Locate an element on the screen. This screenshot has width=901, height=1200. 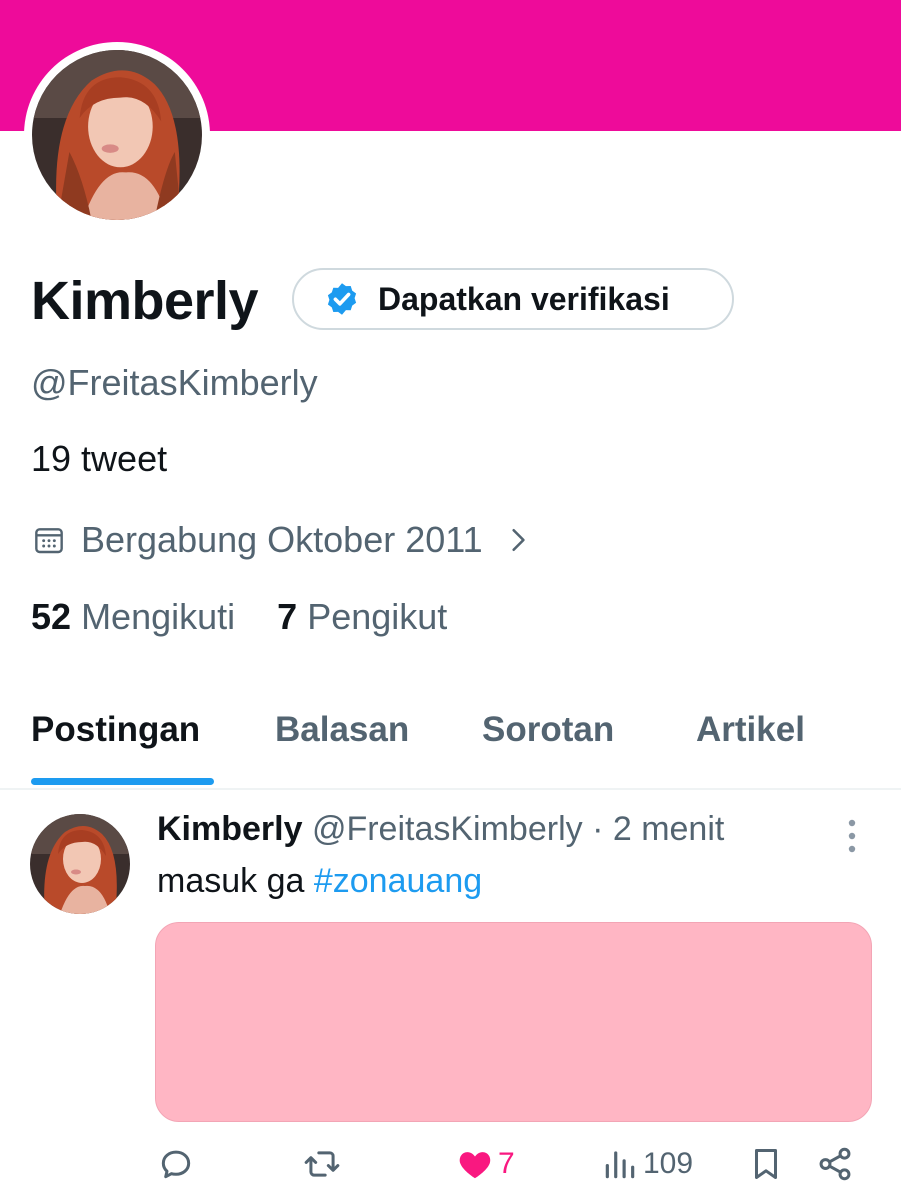
tab-articles: Artikel is located at coordinates (750, 730).